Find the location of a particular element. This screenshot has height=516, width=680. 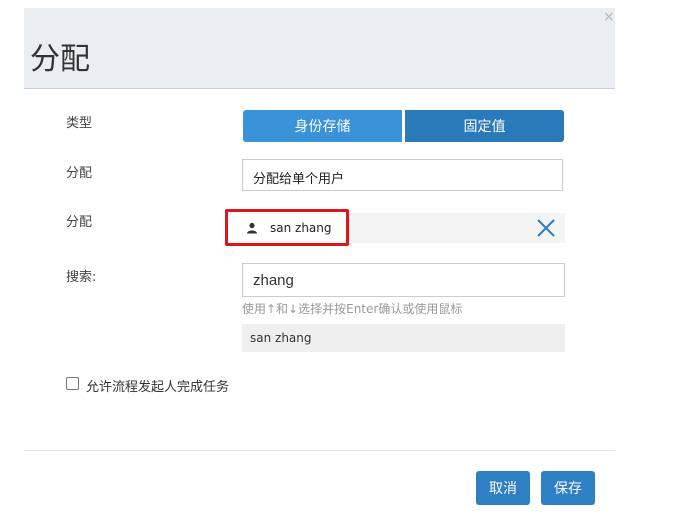

search-result-label: san zhang is located at coordinates (281, 338).